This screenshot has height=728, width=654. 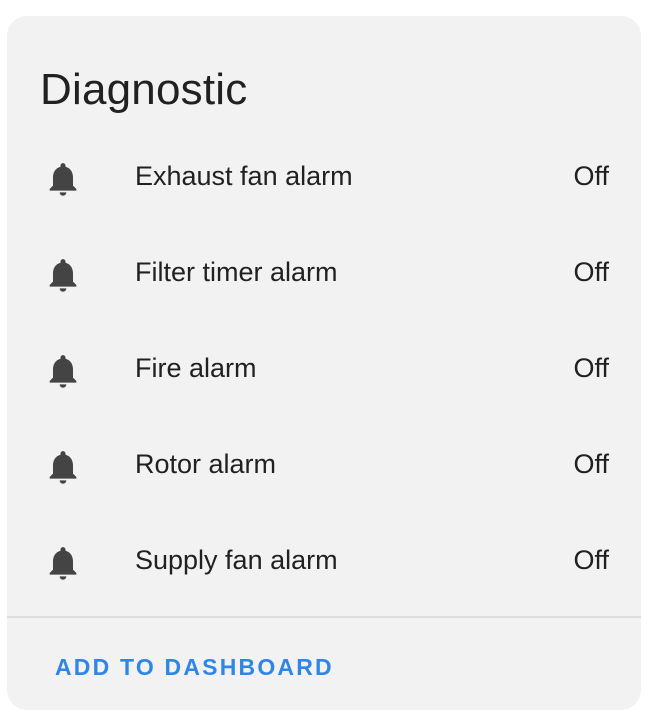 What do you see at coordinates (324, 470) in the screenshot?
I see `entity-row-rotor-alarm: Rotor alarm Off` at bounding box center [324, 470].